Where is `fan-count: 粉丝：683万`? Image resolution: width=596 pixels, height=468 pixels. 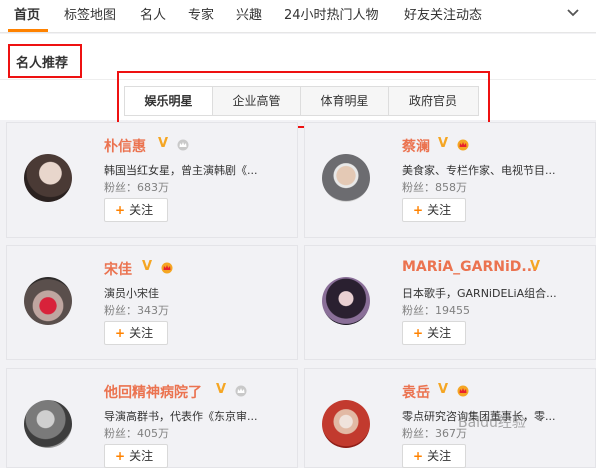
fan-count: 粉丝：683万 is located at coordinates (136, 187).